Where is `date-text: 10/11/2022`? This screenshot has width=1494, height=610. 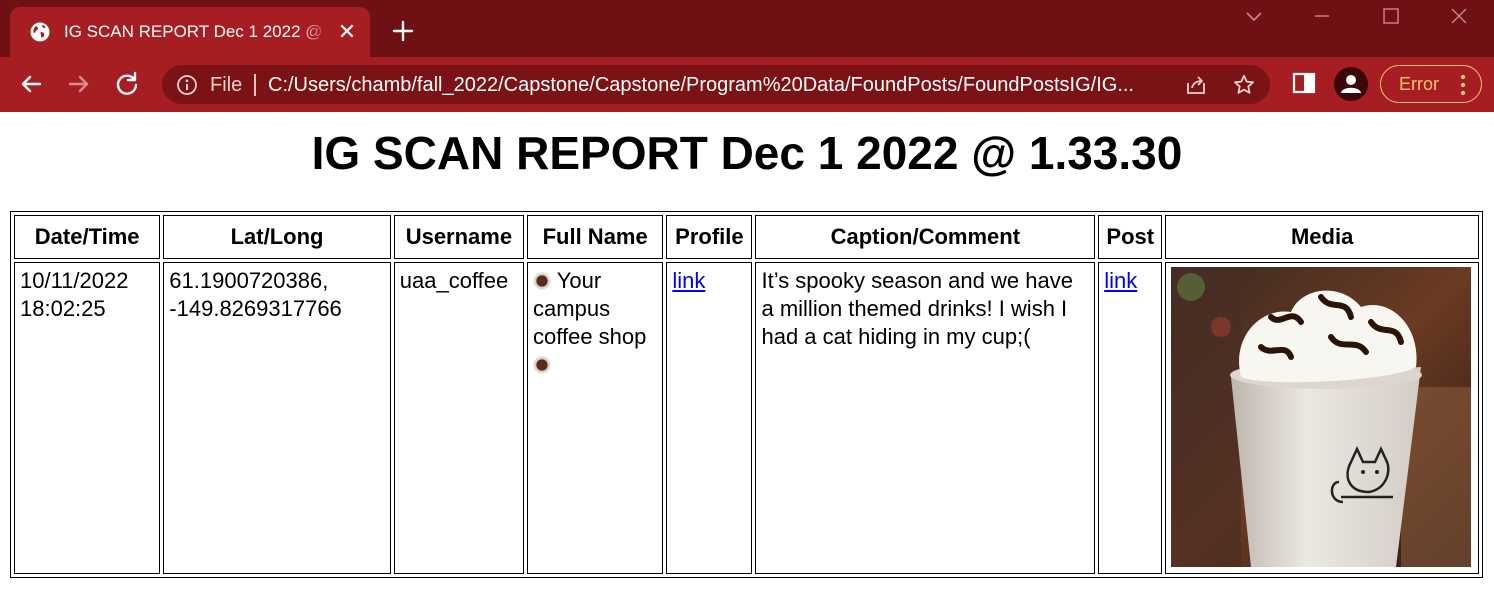
date-text: 10/11/2022 is located at coordinates (74, 280).